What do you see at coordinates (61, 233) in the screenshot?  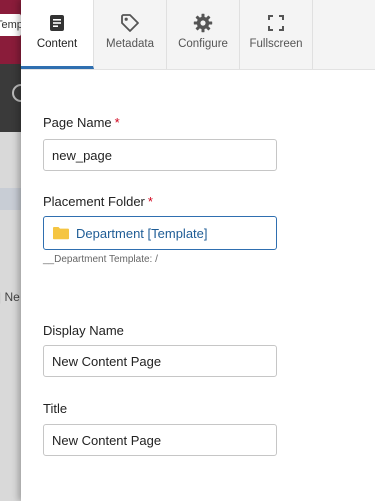 I see `folder-icon` at bounding box center [61, 233].